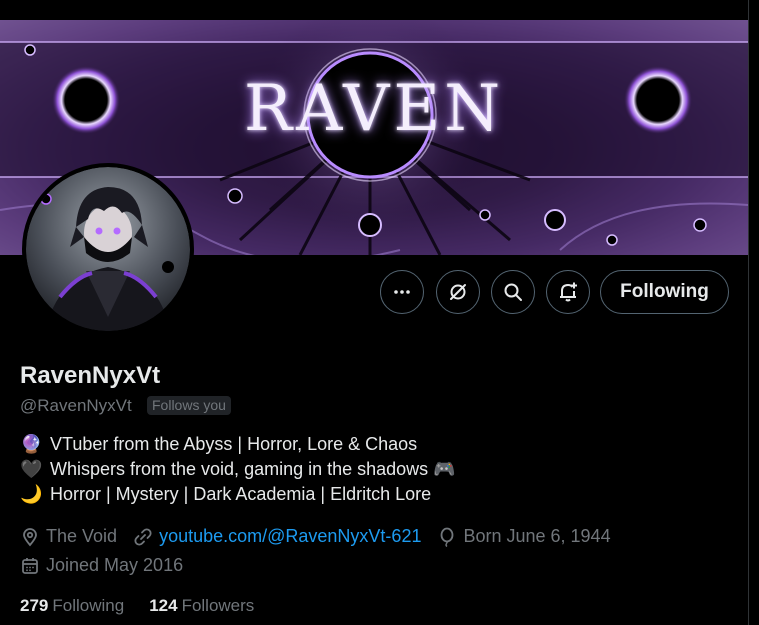 The height and width of the screenshot is (625, 759). I want to click on birthday-item: Born June 6, 1944, so click(524, 536).